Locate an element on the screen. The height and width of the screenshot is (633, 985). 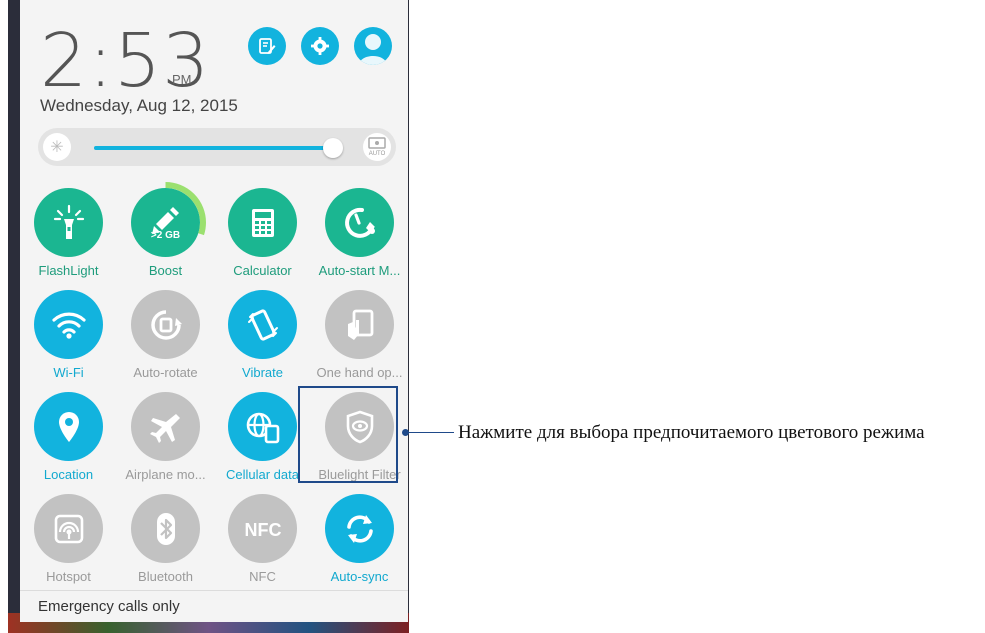
boost-label: Boost is located at coordinates (165, 270).